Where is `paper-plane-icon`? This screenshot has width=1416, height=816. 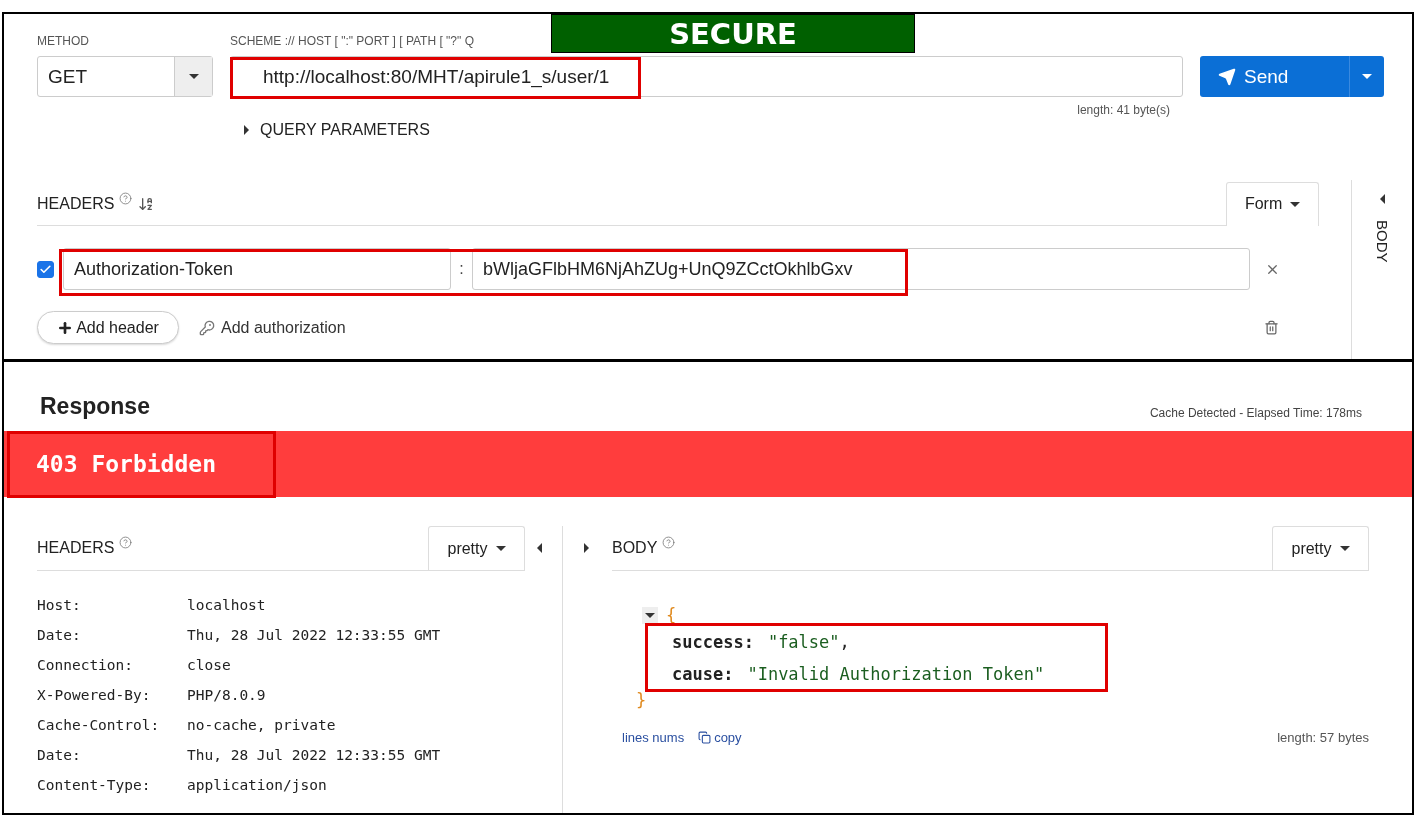
paper-plane-icon is located at coordinates (1227, 76).